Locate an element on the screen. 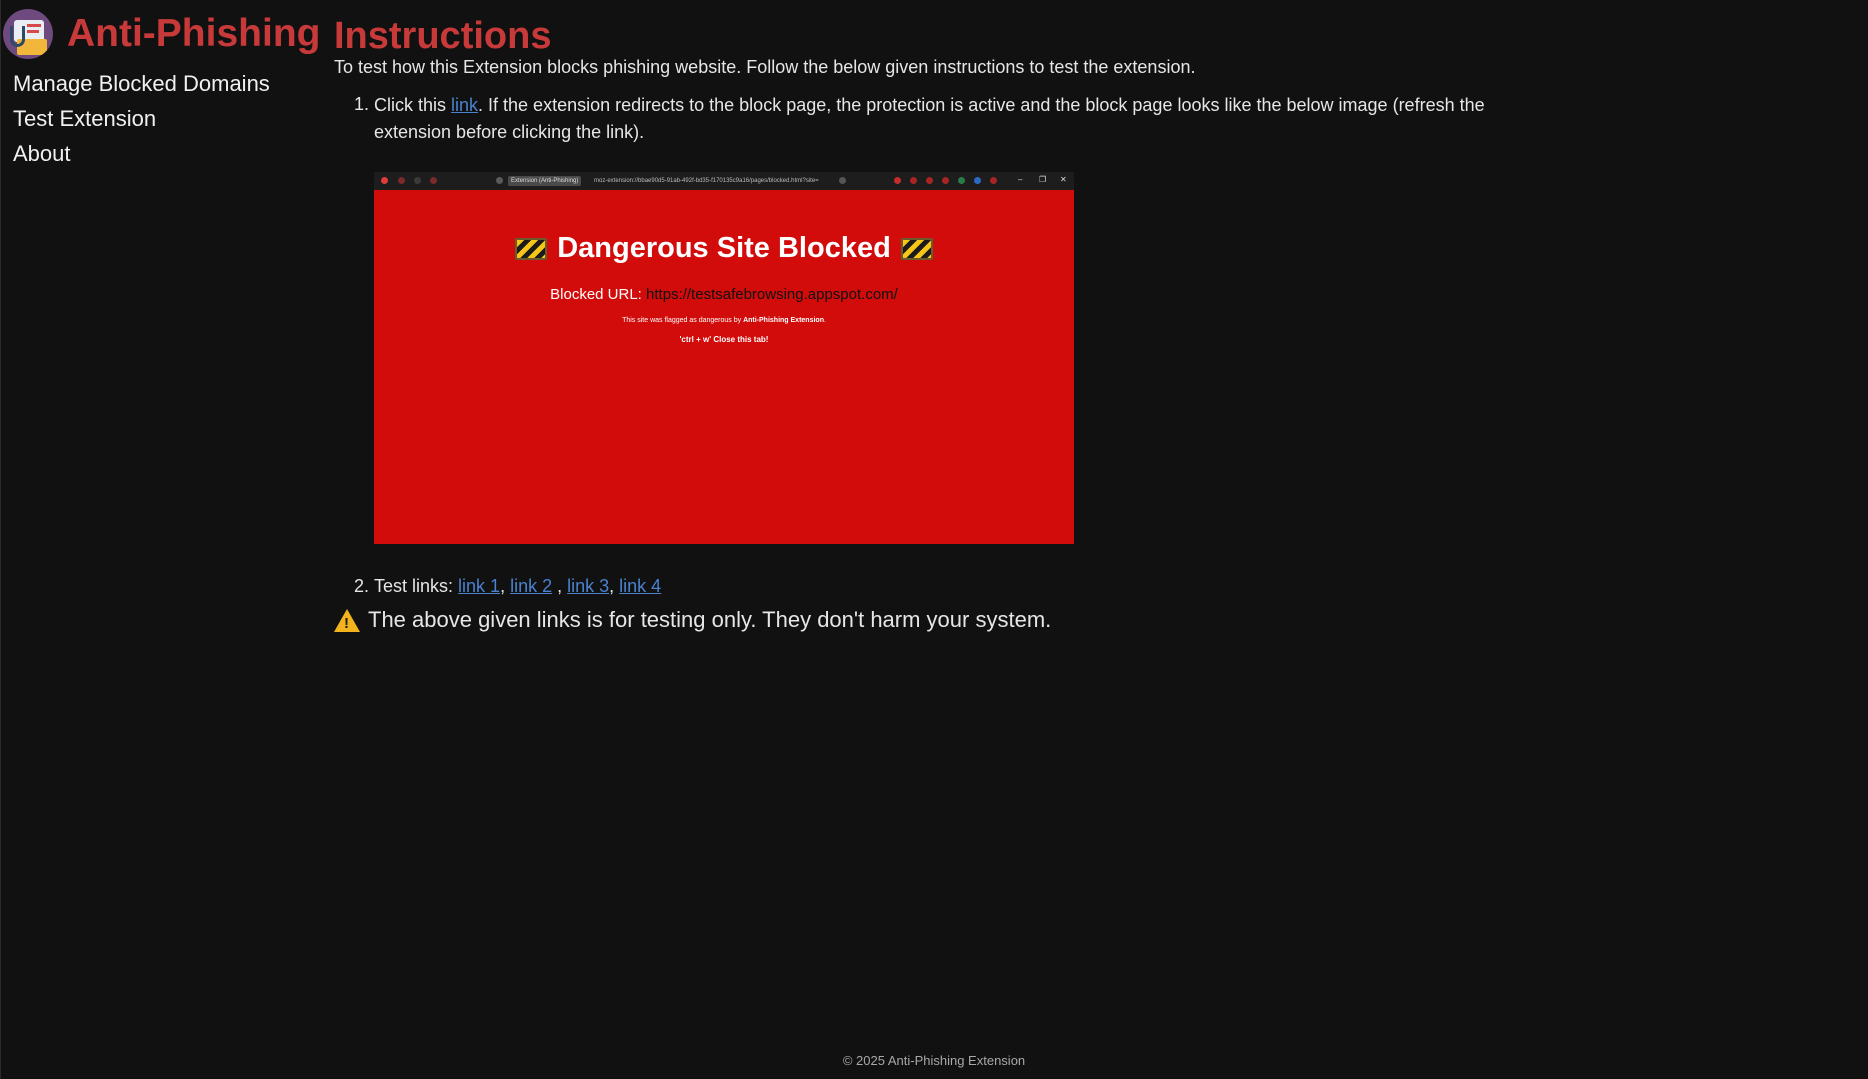 The image size is (1868, 1079). test-link-1: link 1 is located at coordinates (479, 586).